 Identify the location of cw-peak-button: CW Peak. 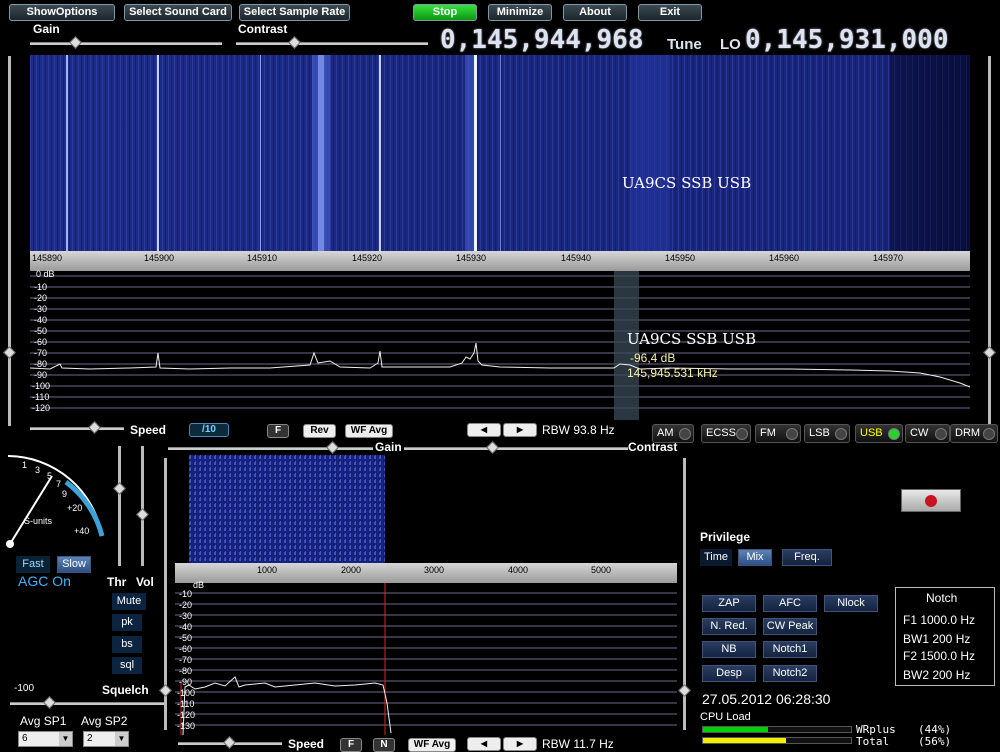
(790, 626).